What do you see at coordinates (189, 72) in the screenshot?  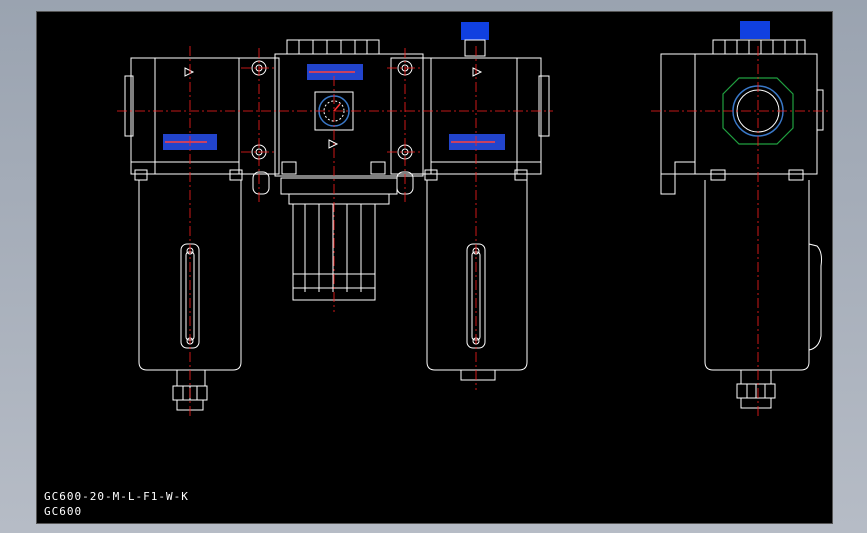 I see `flow-arrow-left` at bounding box center [189, 72].